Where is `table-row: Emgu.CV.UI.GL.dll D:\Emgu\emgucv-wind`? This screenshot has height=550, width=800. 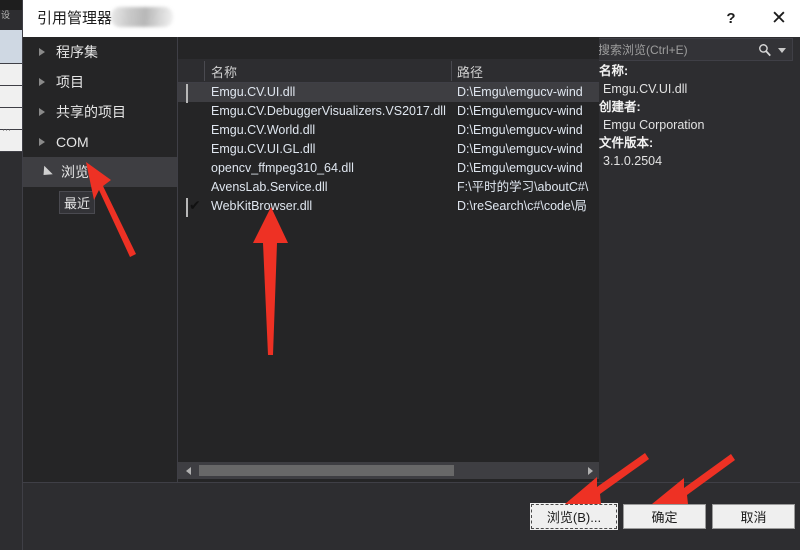
table-row: Emgu.CV.UI.GL.dll D:\Emgu\emgucv-wind is located at coordinates (388, 149).